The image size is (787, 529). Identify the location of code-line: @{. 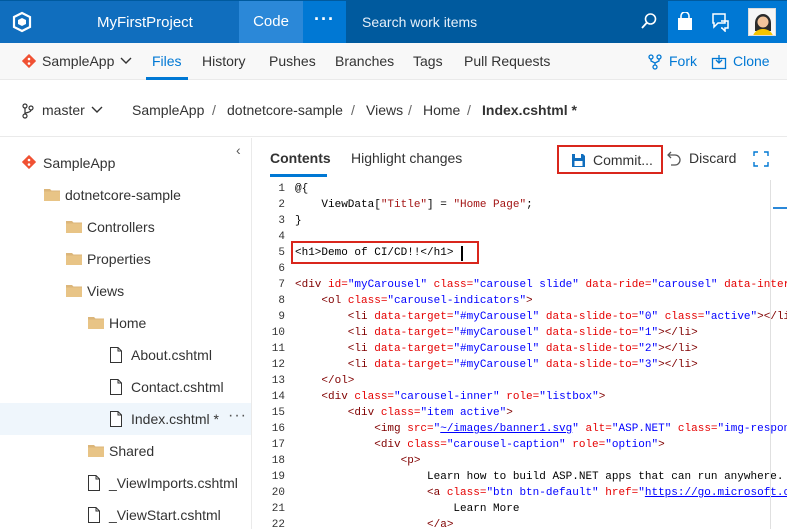
(301, 189).